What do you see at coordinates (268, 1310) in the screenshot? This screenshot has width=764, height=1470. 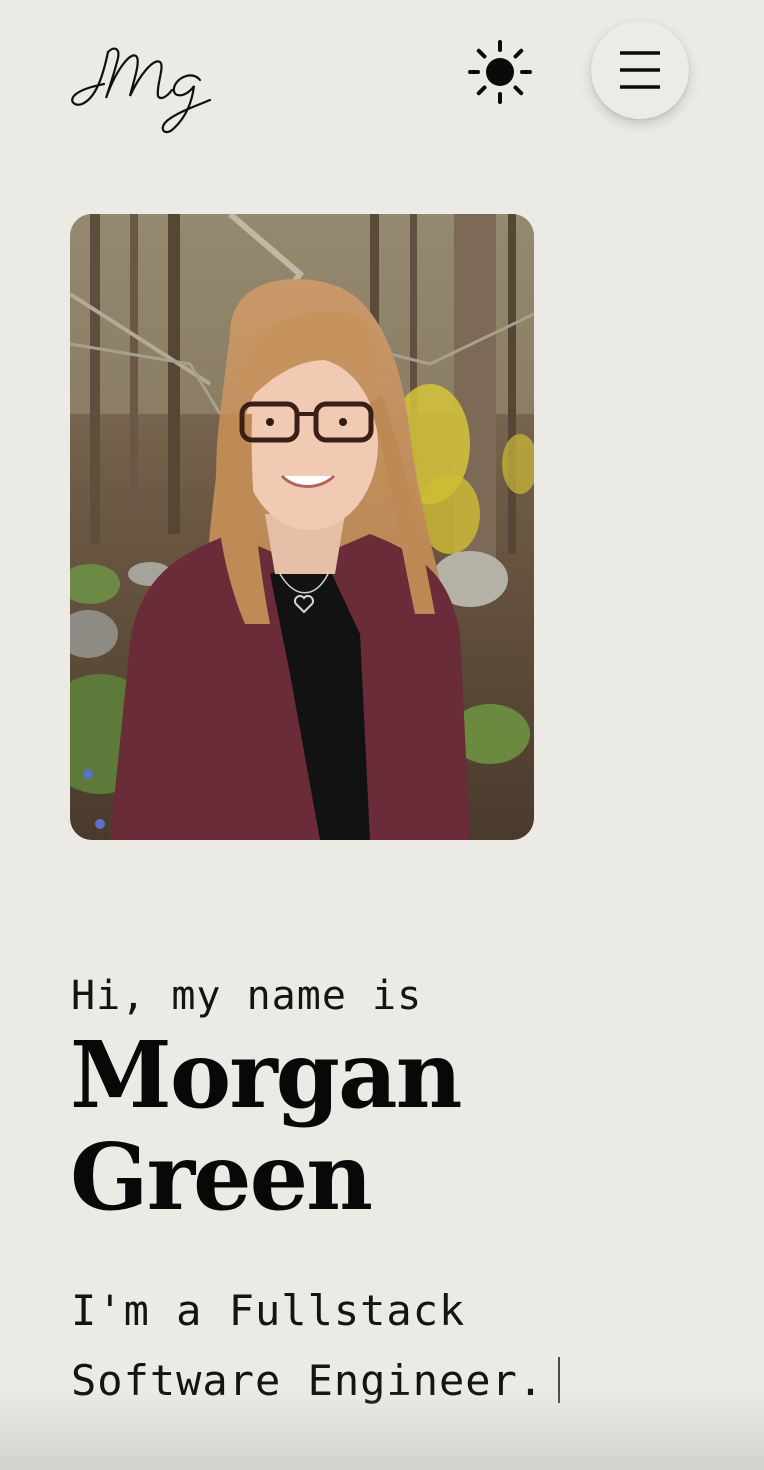 I see `tagline-line-1: I'm a Fullstack` at bounding box center [268, 1310].